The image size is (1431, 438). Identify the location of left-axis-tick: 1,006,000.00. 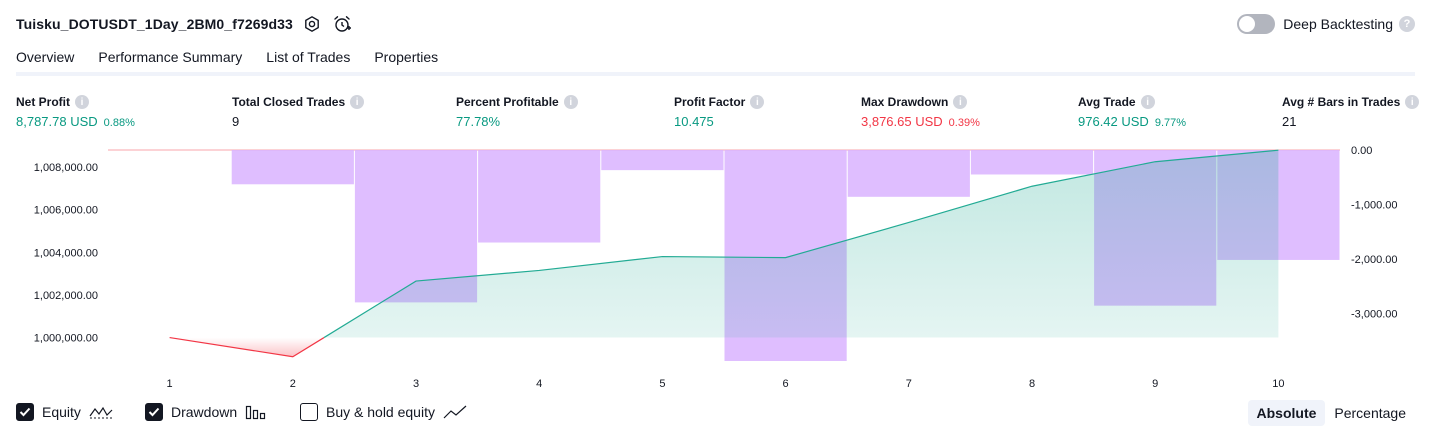
(66, 211).